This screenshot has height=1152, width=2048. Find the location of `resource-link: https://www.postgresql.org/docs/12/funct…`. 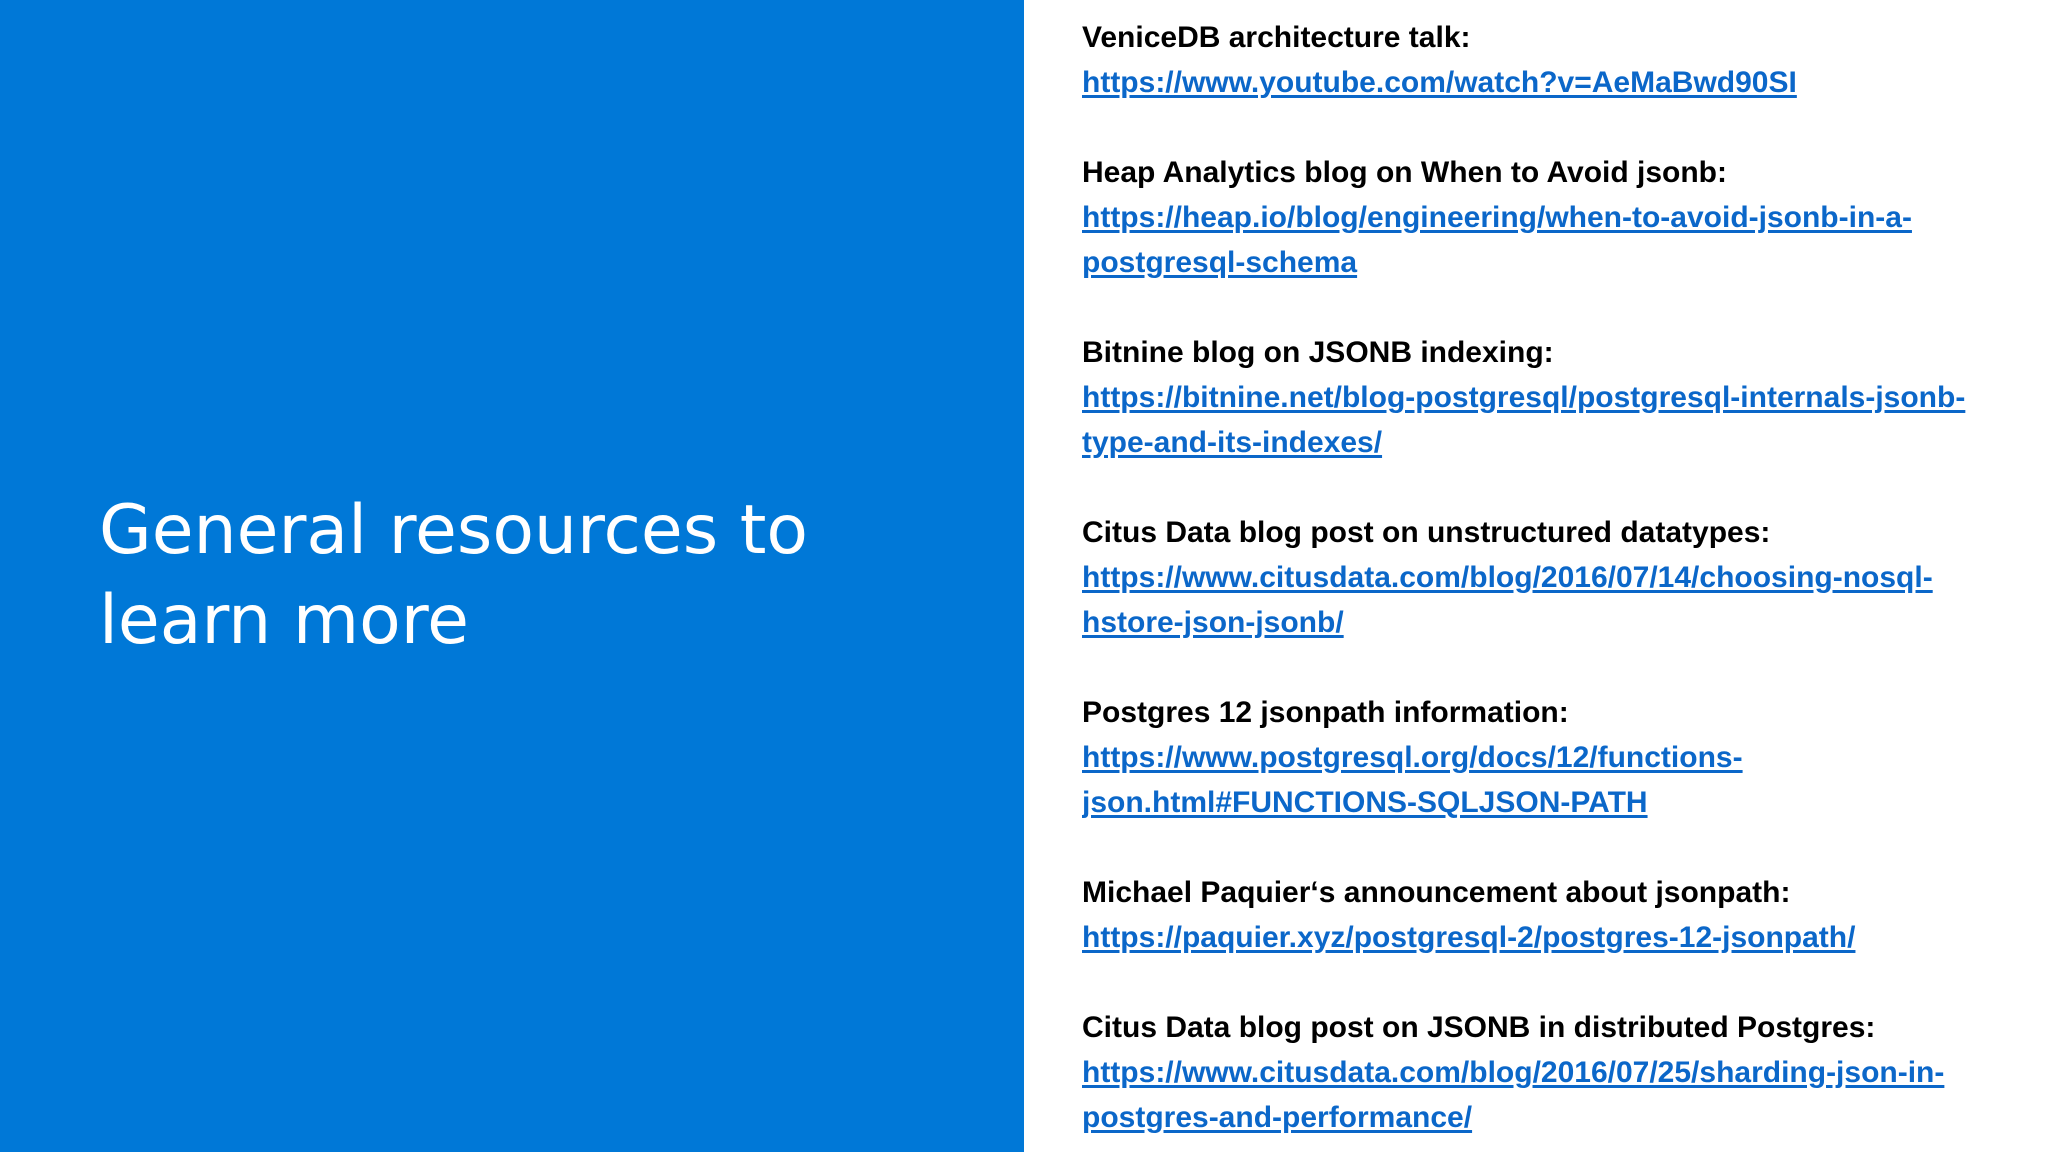

resource-link: https://www.postgresql.org/docs/12/funct… is located at coordinates (1552, 780).